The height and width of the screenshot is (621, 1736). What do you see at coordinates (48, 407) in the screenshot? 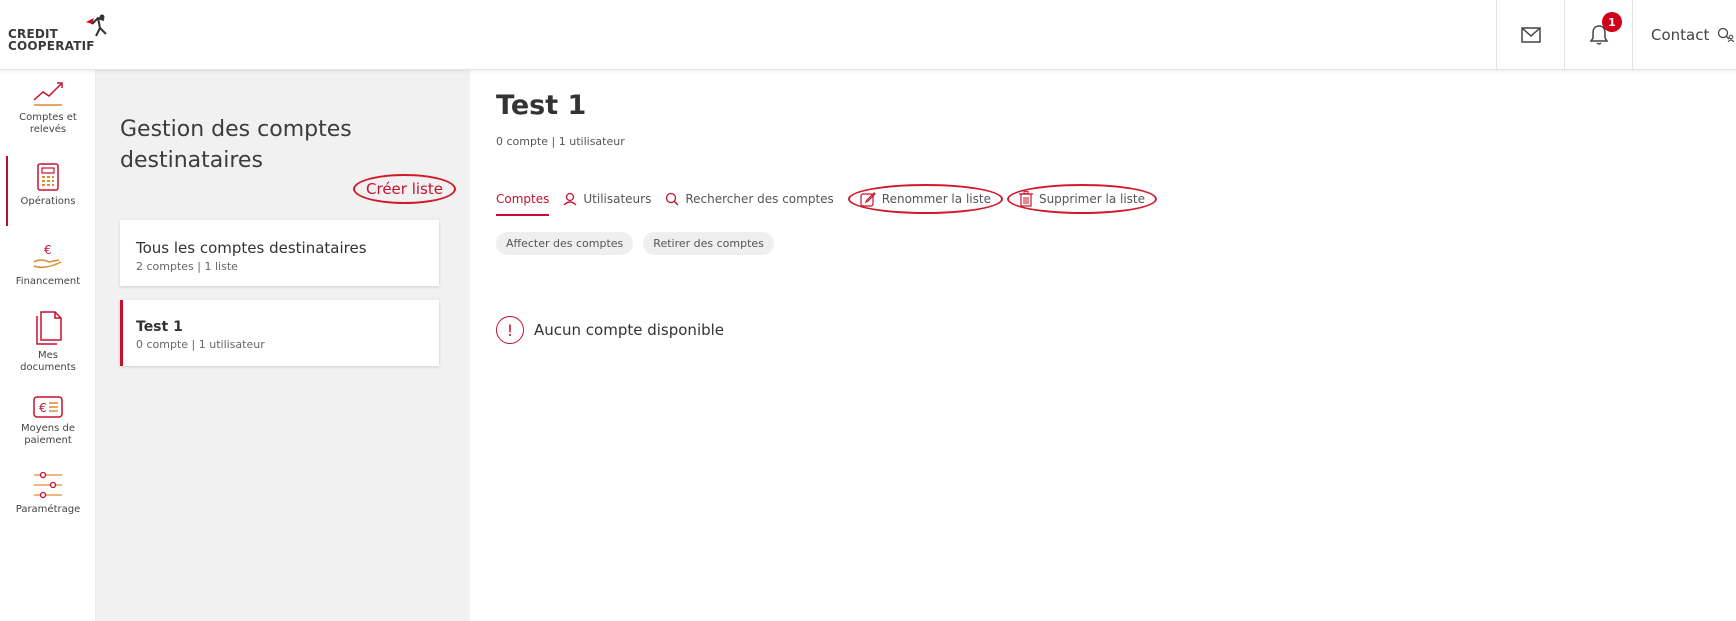
I see `payment-card-icon: €` at bounding box center [48, 407].